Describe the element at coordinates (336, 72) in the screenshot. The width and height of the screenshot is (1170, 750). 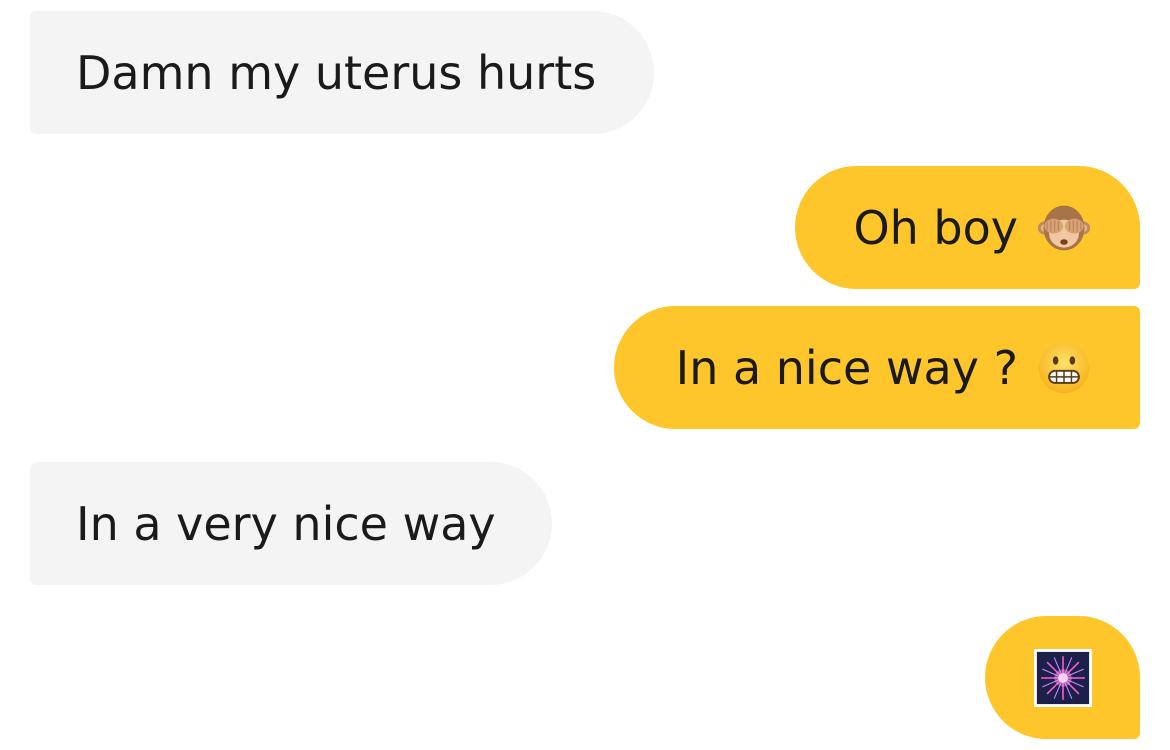
I see `message-text: Damn my uterus hurts` at that location.